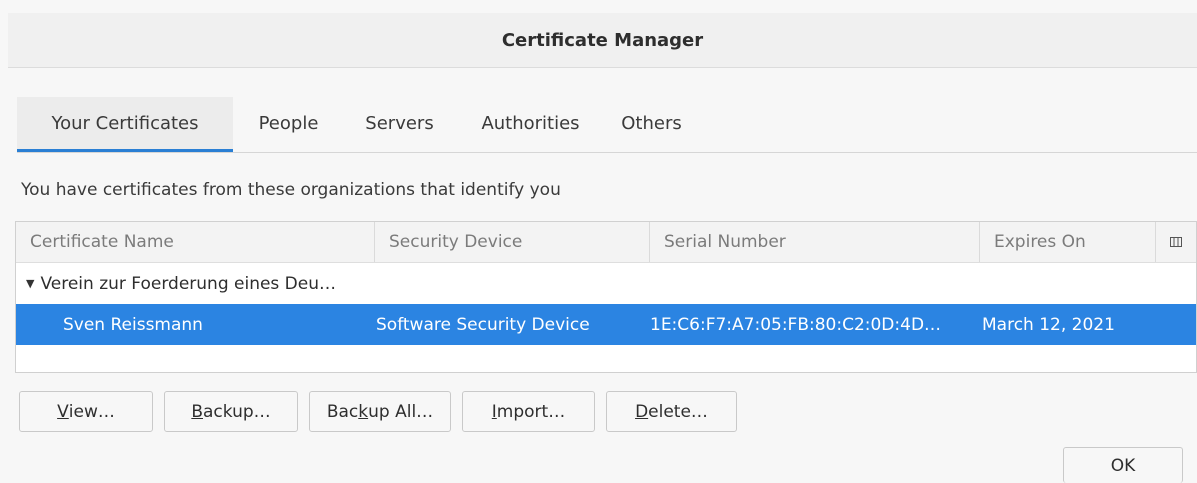  What do you see at coordinates (1068, 242) in the screenshot?
I see `column-header-expires-on: Expires On` at bounding box center [1068, 242].